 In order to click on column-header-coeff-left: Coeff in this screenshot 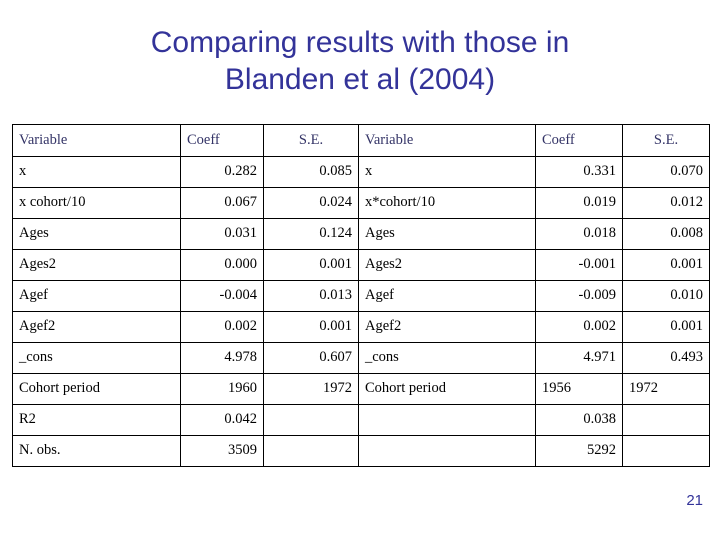, I will do `click(222, 140)`.